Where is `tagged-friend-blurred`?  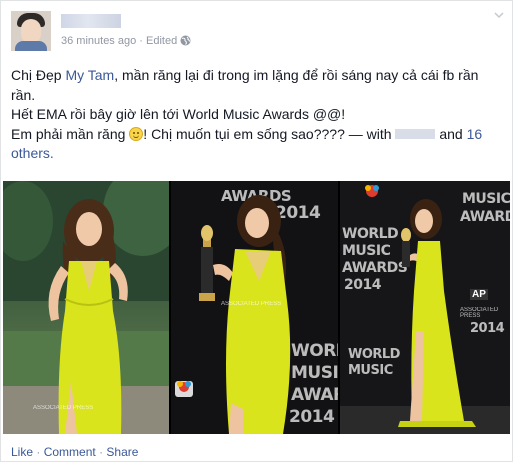
tagged-friend-blurred is located at coordinates (415, 133).